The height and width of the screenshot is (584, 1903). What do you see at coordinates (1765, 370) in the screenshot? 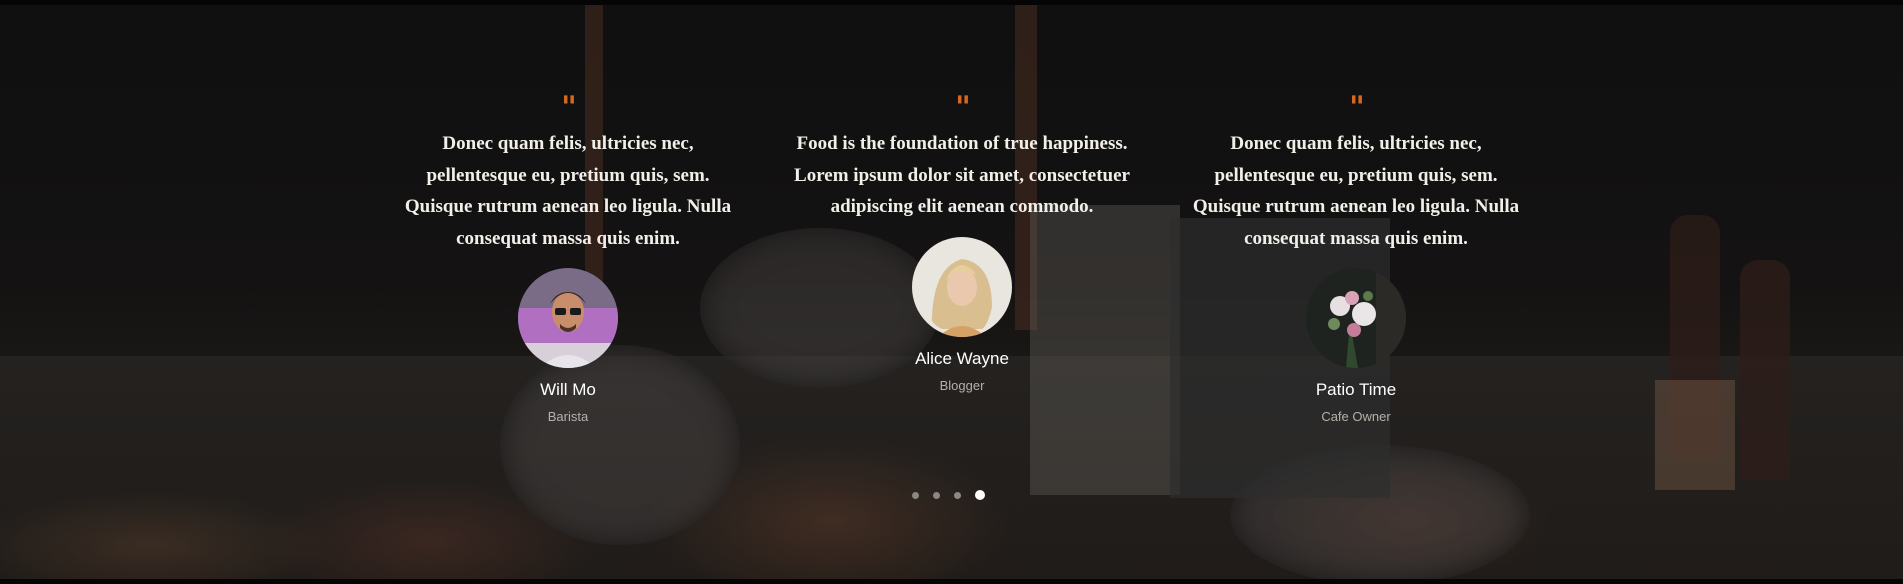
I see `wine-bottle` at bounding box center [1765, 370].